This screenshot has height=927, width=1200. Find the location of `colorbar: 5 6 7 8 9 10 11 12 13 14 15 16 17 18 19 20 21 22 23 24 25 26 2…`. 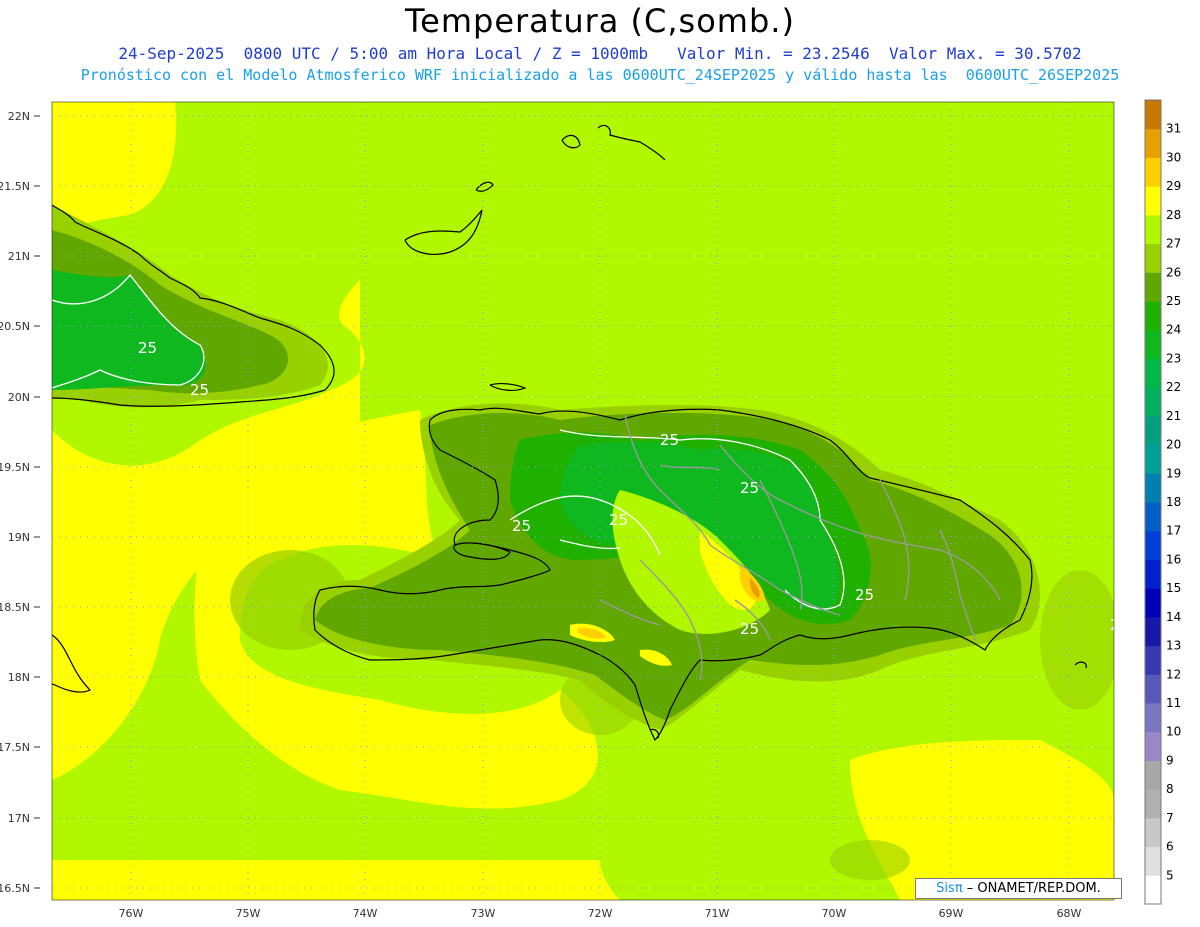

colorbar: 5 6 7 8 9 10 11 12 13 14 15 16 17 18 19 20 21 22 23 24 25 26 2… is located at coordinates (1162, 502).